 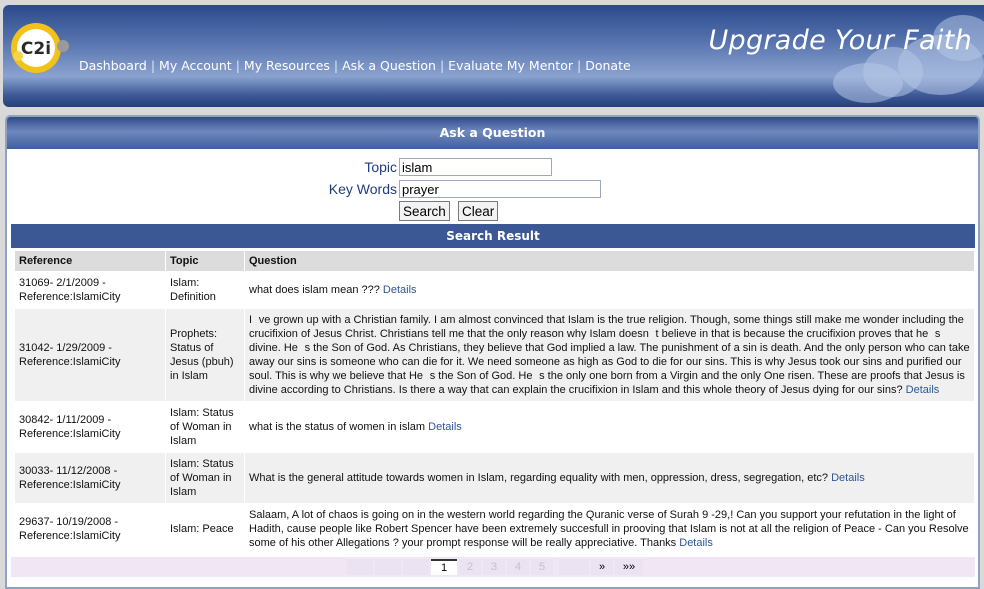 What do you see at coordinates (90, 529) in the screenshot?
I see `cell-reference: 29637- 10/19/2008 - Reference:IslamiCity` at bounding box center [90, 529].